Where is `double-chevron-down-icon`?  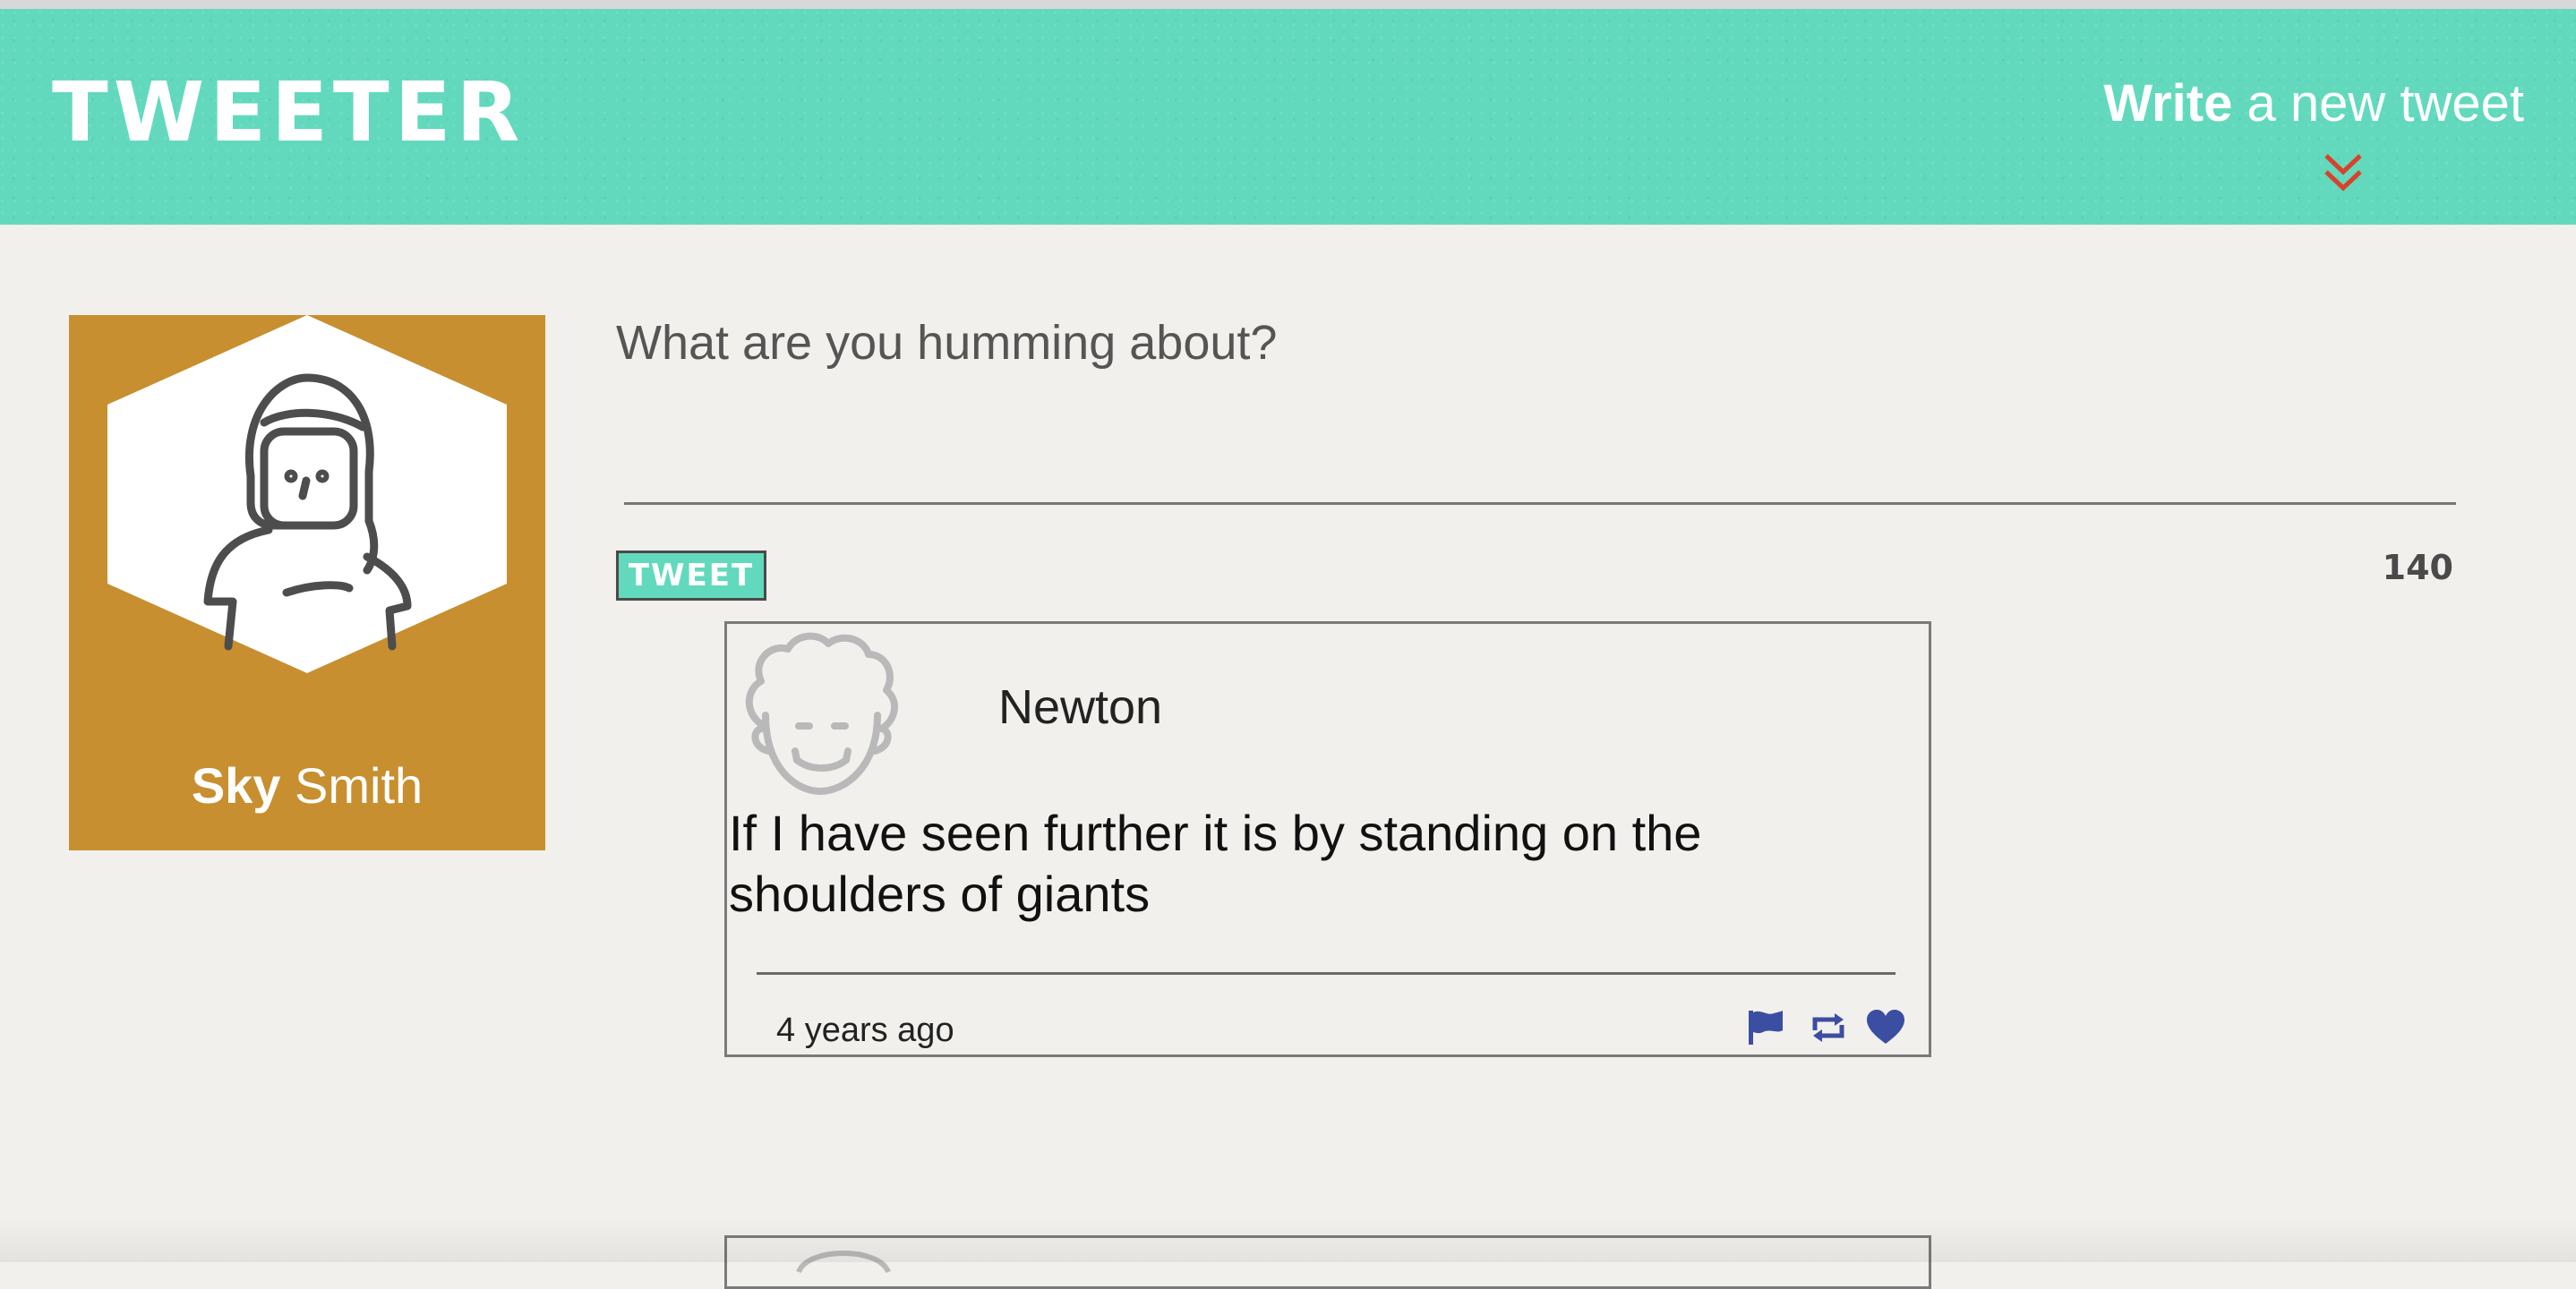 double-chevron-down-icon is located at coordinates (2343, 172).